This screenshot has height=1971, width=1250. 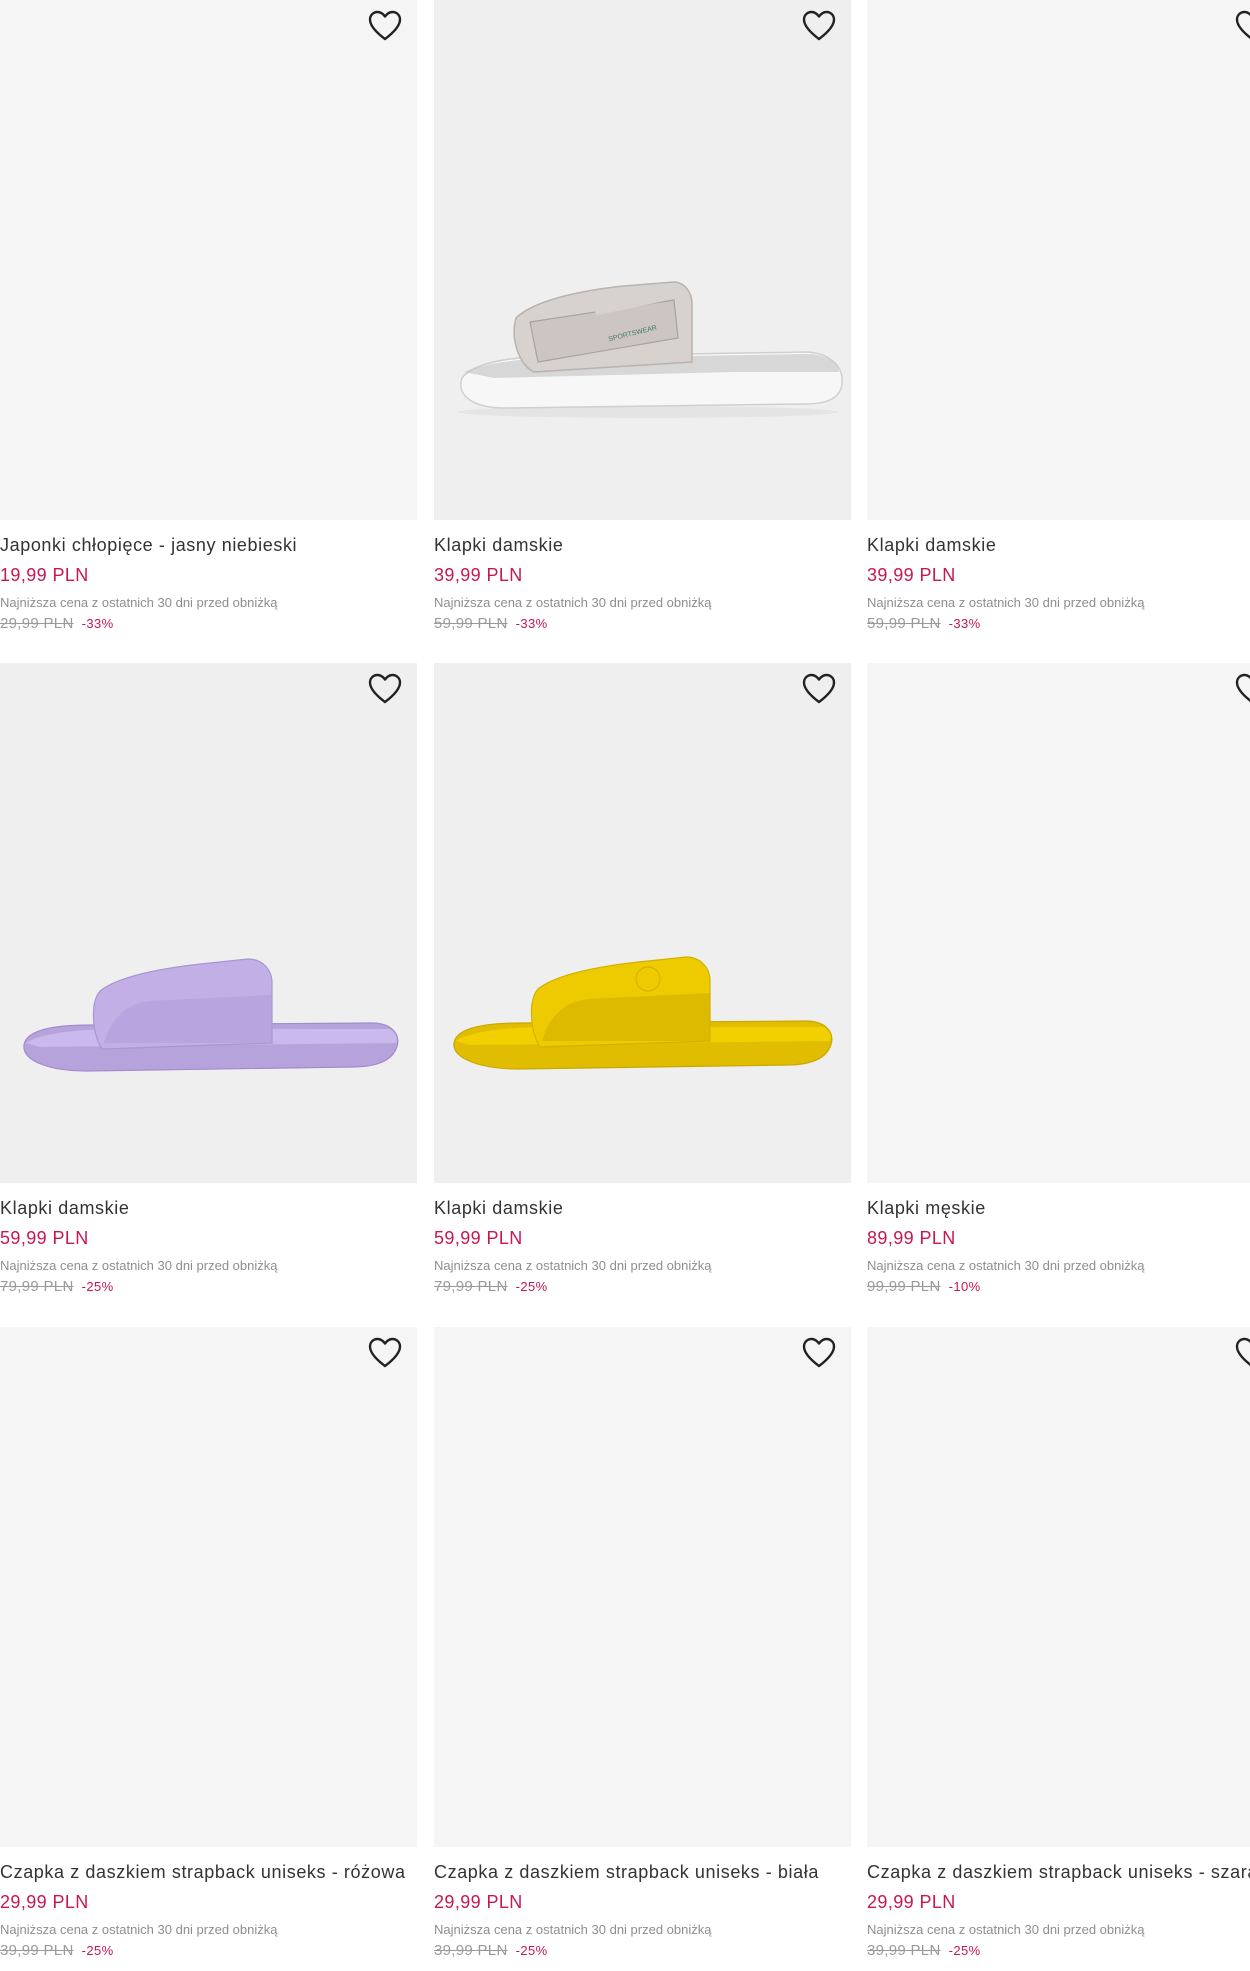 I want to click on product-image: SPORTSWEAR, so click(x=642, y=260).